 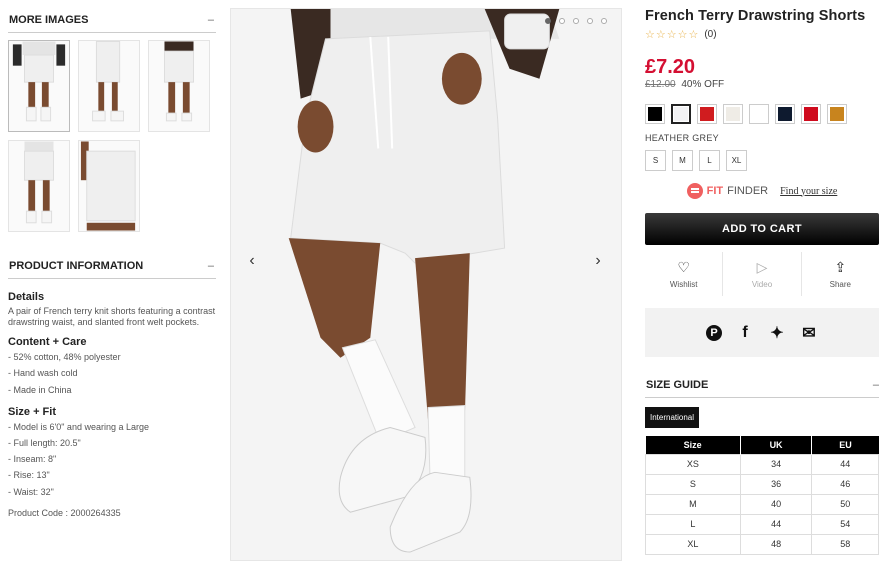 I want to click on table-cell: M, so click(x=693, y=504).